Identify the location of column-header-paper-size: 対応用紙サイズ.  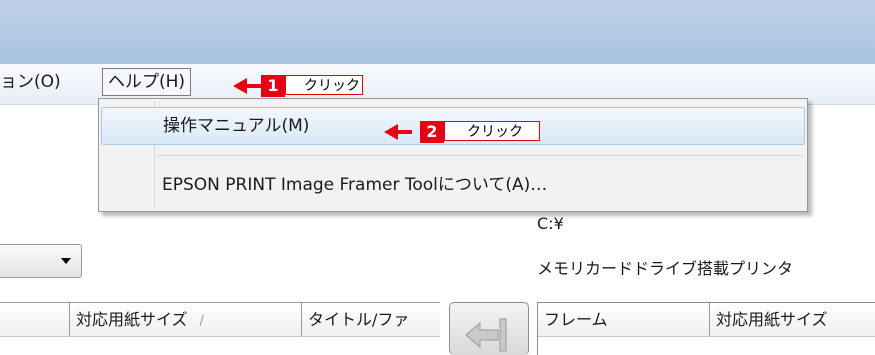
(792, 320).